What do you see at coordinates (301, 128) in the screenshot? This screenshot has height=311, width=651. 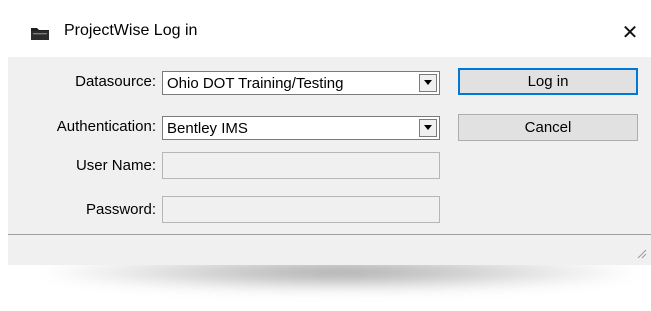 I see `authentication-select: Bentley IMS` at bounding box center [301, 128].